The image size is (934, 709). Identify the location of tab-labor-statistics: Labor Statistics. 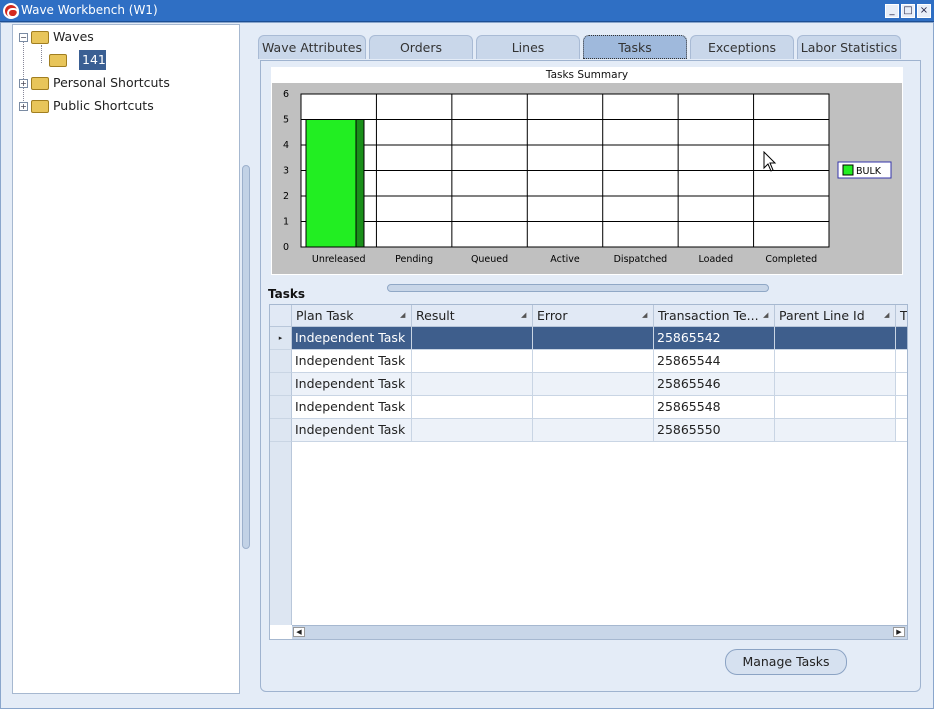
(849, 47).